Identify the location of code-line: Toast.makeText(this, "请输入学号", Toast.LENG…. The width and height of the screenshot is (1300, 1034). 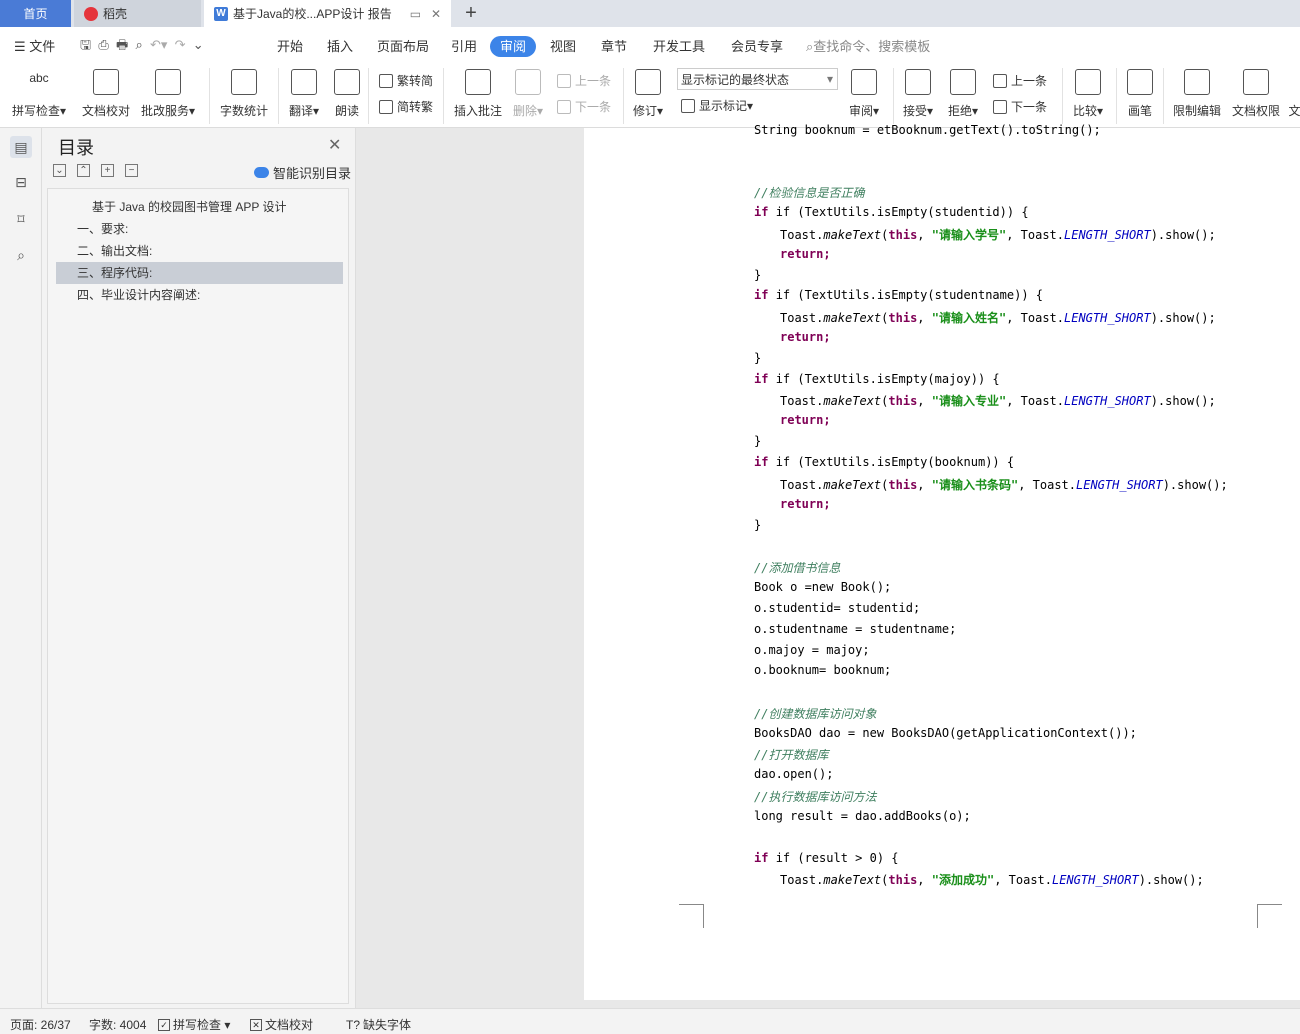
(998, 235).